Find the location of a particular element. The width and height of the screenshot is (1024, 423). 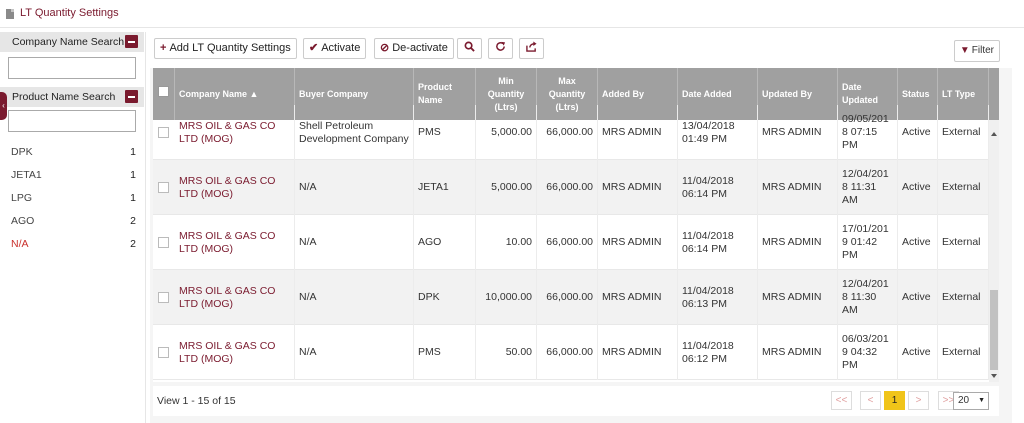

page-title: LT Quantity Settings is located at coordinates (69, 13).